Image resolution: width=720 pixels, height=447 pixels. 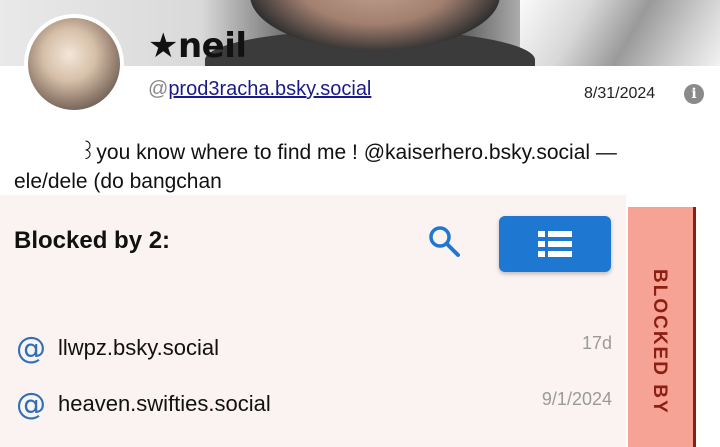 I want to click on profile-handle: @prod3racha.bsky.social, so click(x=259, y=89).